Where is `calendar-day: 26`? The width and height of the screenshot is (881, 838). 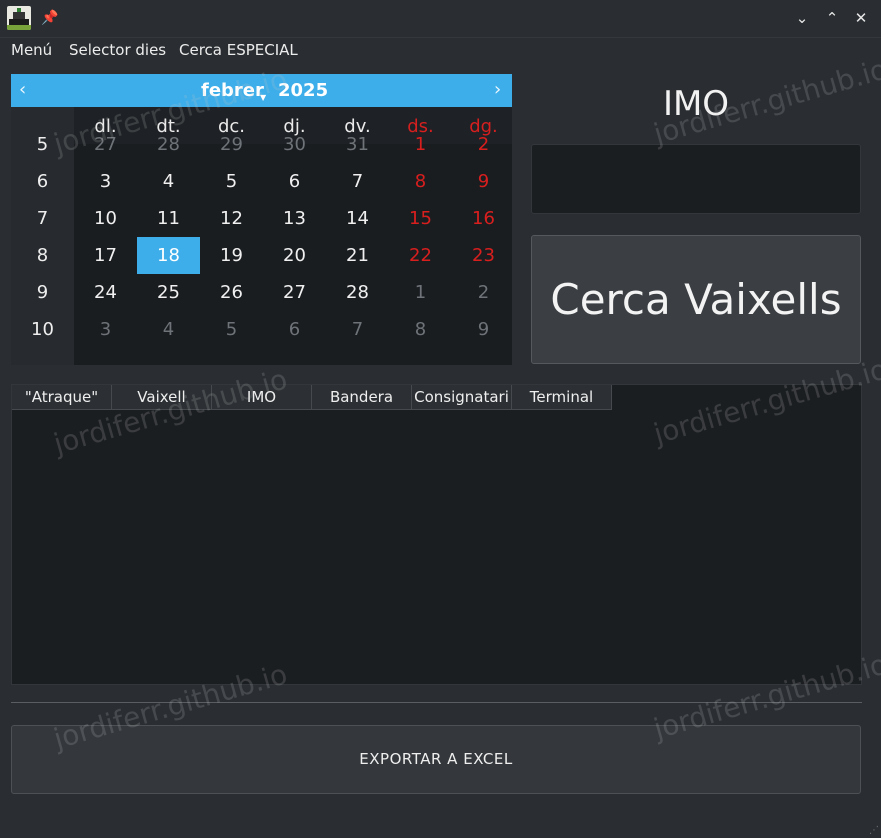 calendar-day: 26 is located at coordinates (231, 292).